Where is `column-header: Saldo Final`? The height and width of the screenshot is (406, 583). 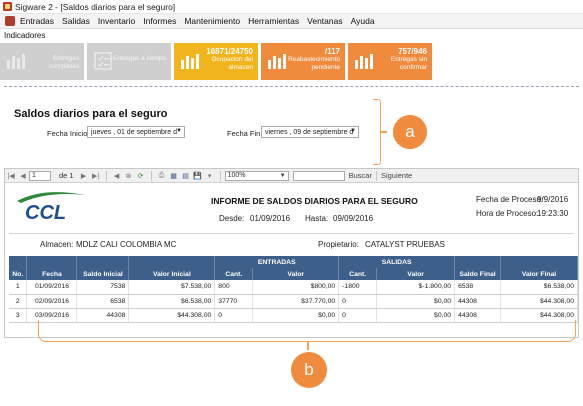
column-header: Saldo Final is located at coordinates (478, 274).